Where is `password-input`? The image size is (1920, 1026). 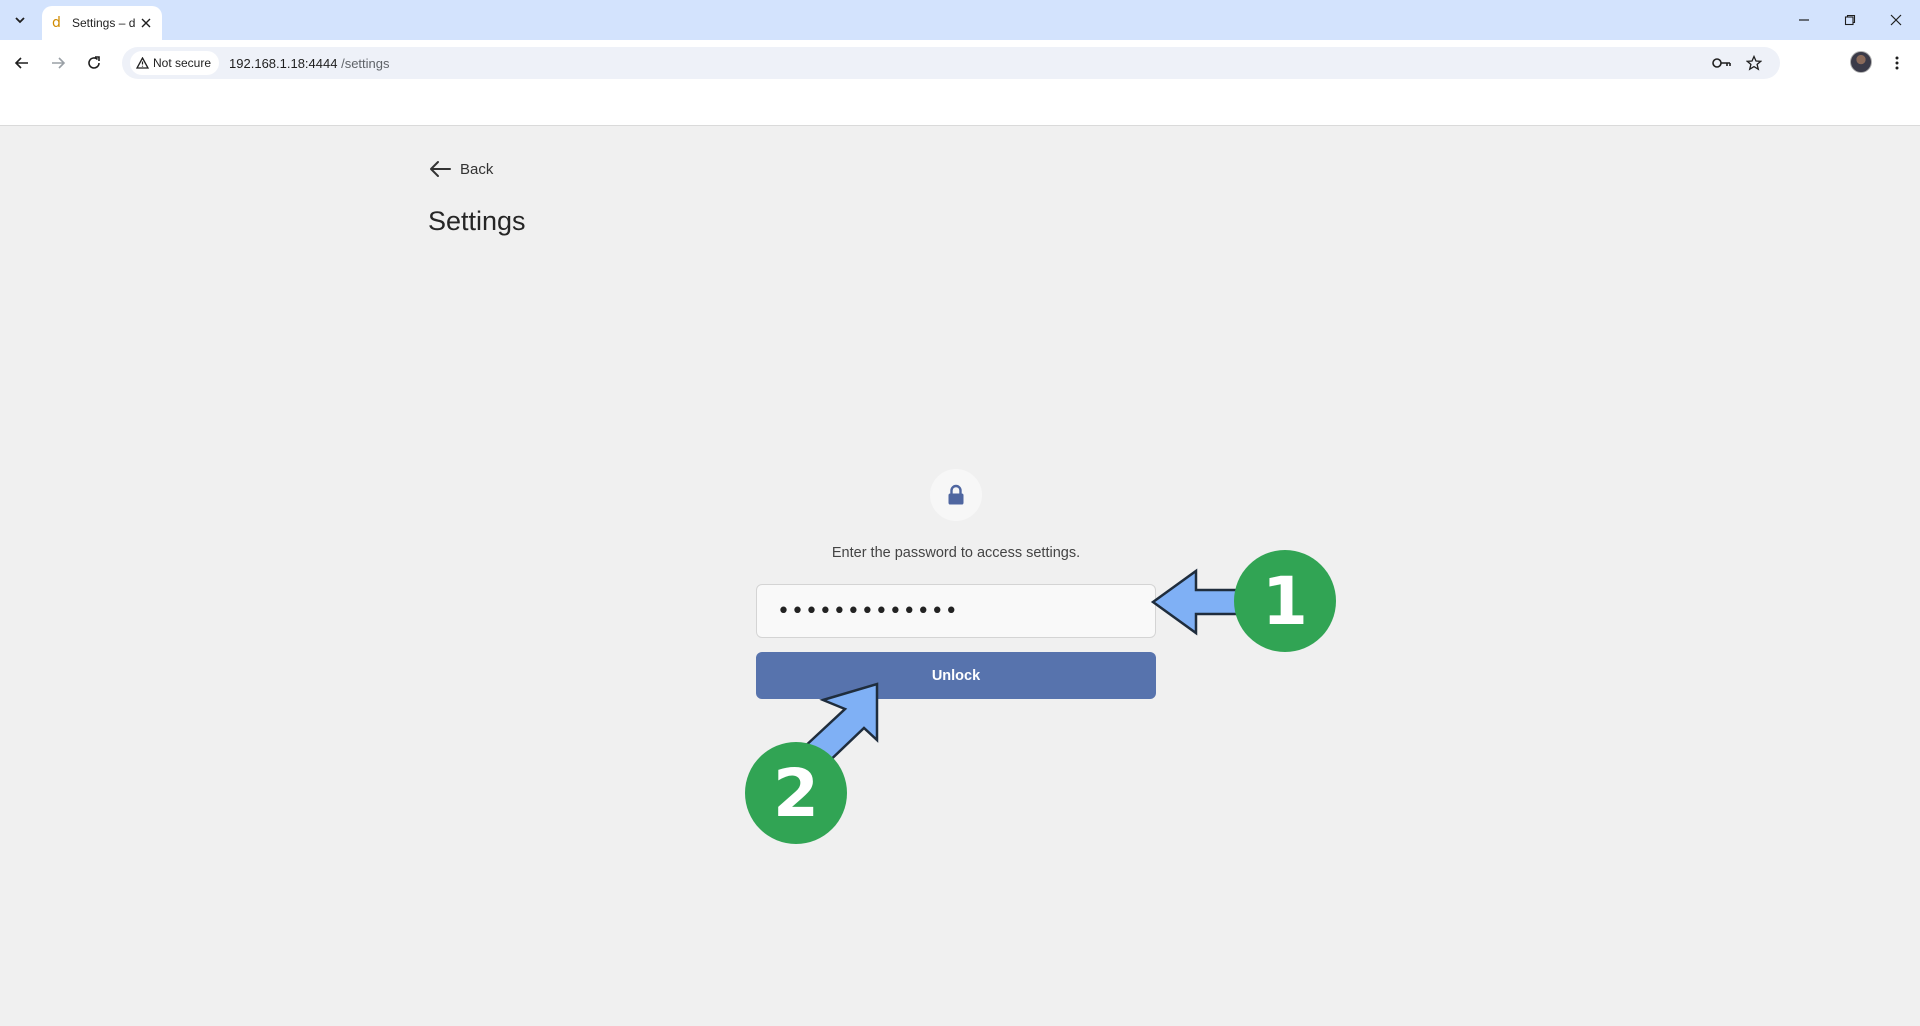 password-input is located at coordinates (956, 611).